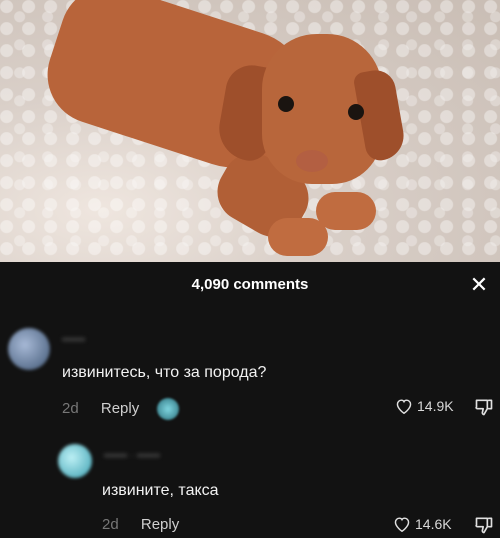 This screenshot has width=500, height=538. I want to click on comment-username: •••••• · ••••••, so click(132, 456).